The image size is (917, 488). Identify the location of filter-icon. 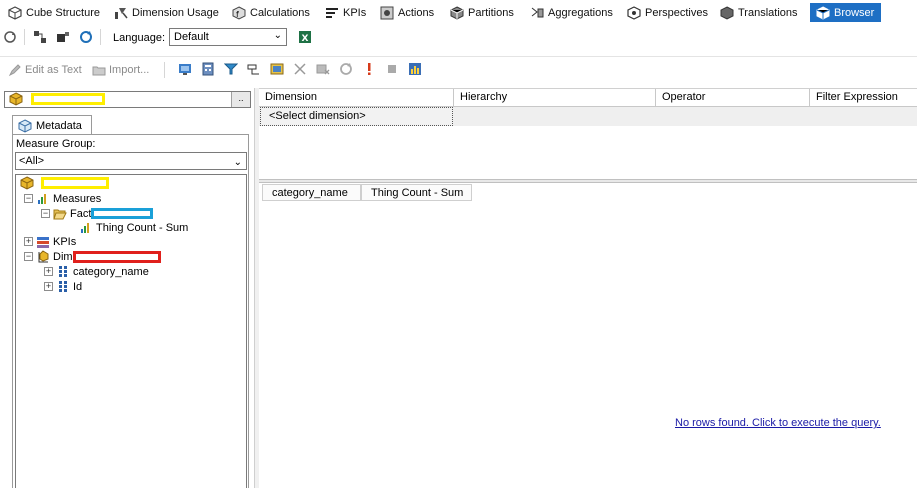
(231, 69).